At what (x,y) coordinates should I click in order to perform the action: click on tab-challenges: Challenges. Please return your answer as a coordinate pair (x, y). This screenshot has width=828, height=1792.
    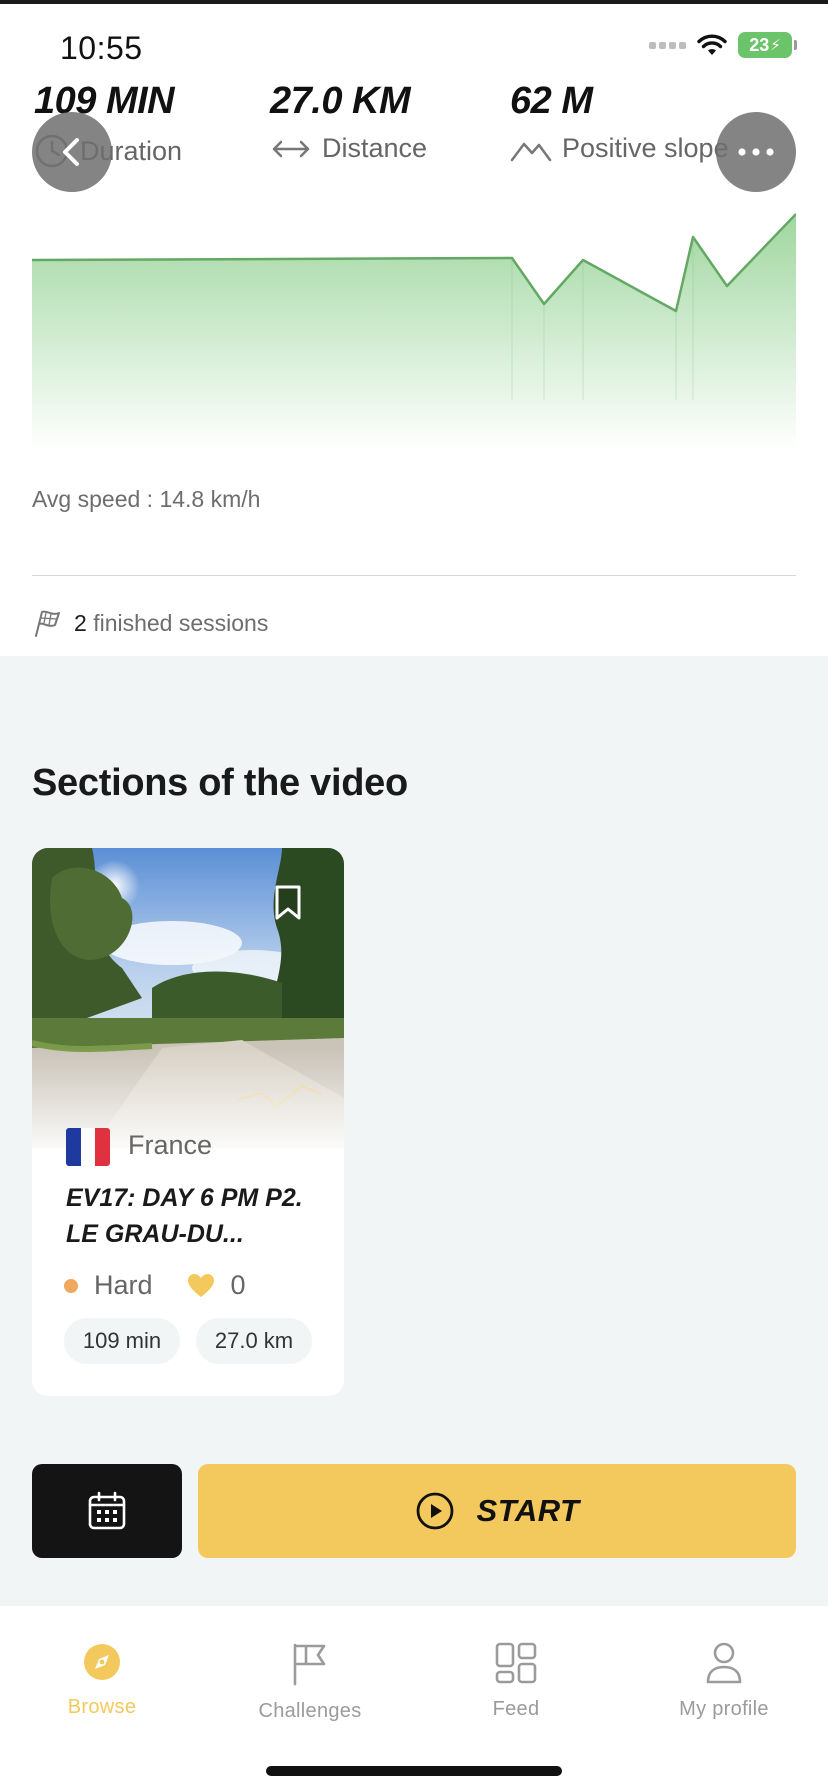
    Looking at the image, I should click on (310, 1682).